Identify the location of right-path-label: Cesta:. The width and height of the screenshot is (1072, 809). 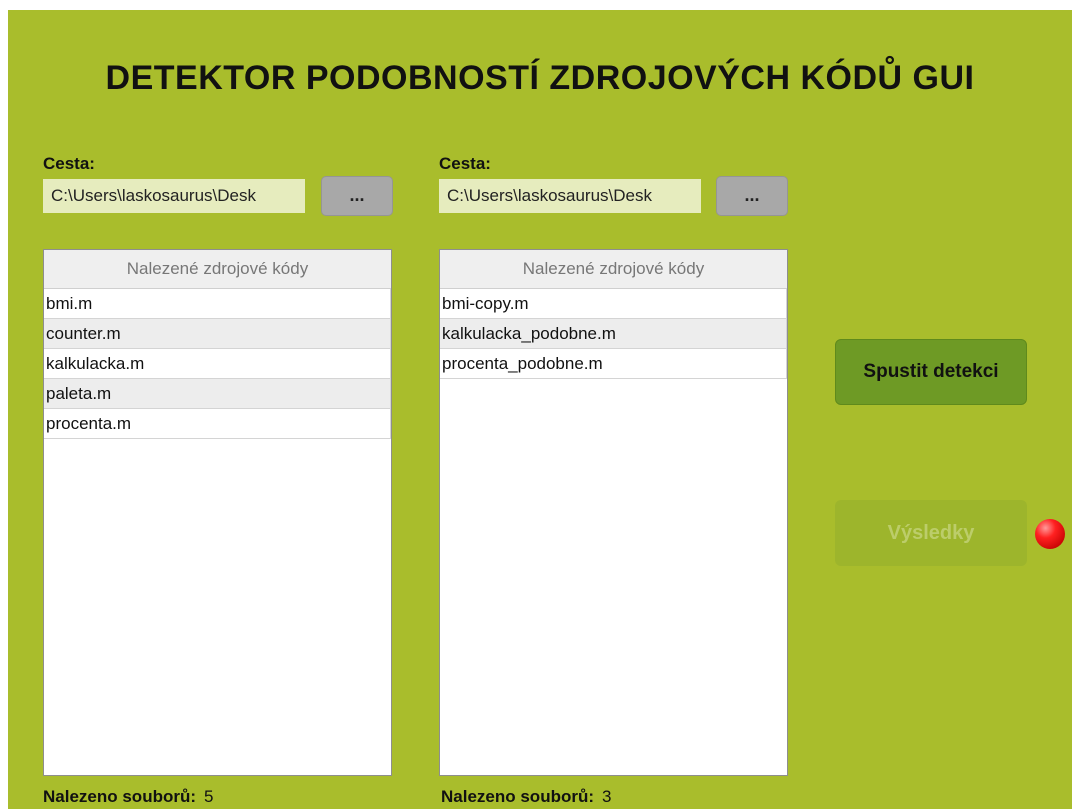
(465, 163).